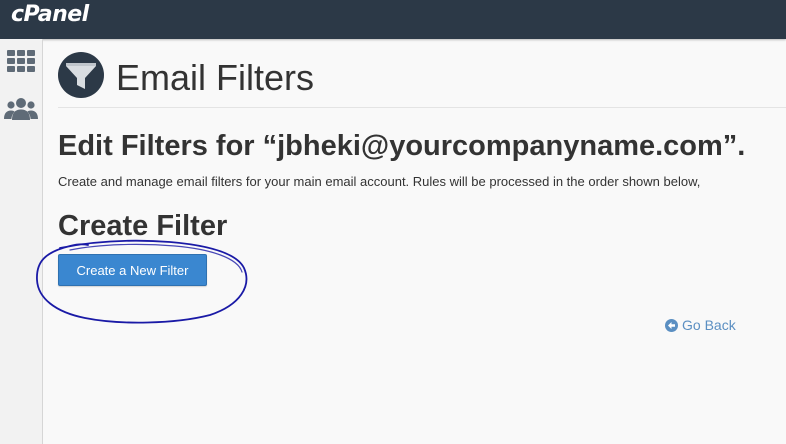 Image resolution: width=786 pixels, height=444 pixels. I want to click on top-header-bar: cPanel, so click(393, 19).